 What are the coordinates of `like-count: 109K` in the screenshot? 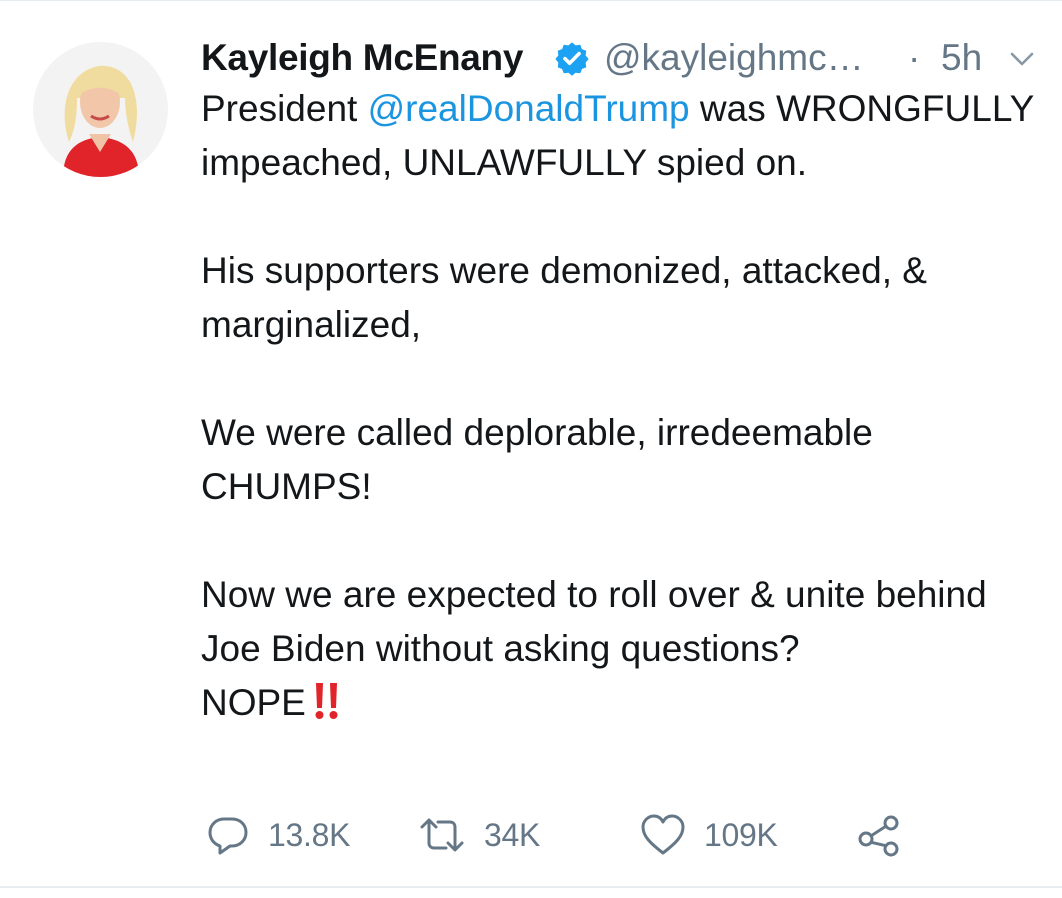 It's located at (741, 834).